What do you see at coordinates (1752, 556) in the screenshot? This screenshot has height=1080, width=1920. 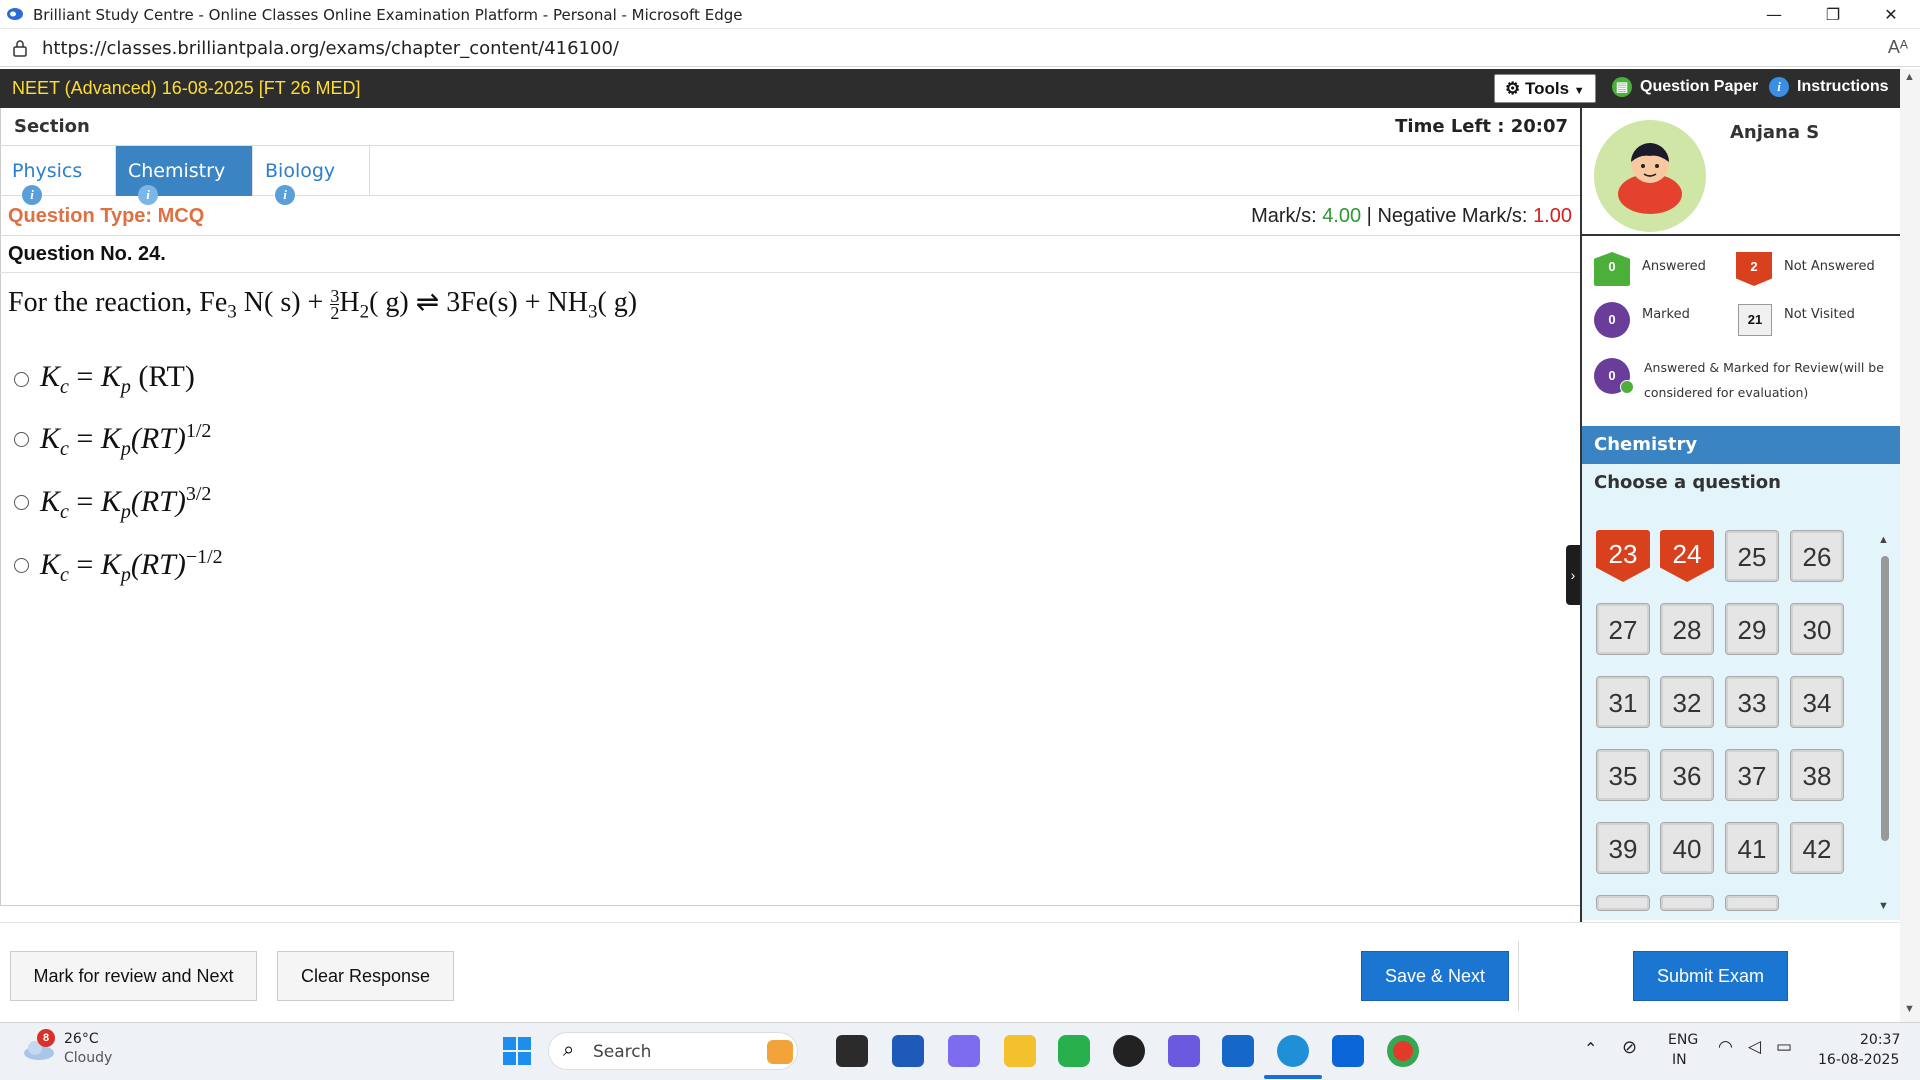 I see `question-button-25: 25` at bounding box center [1752, 556].